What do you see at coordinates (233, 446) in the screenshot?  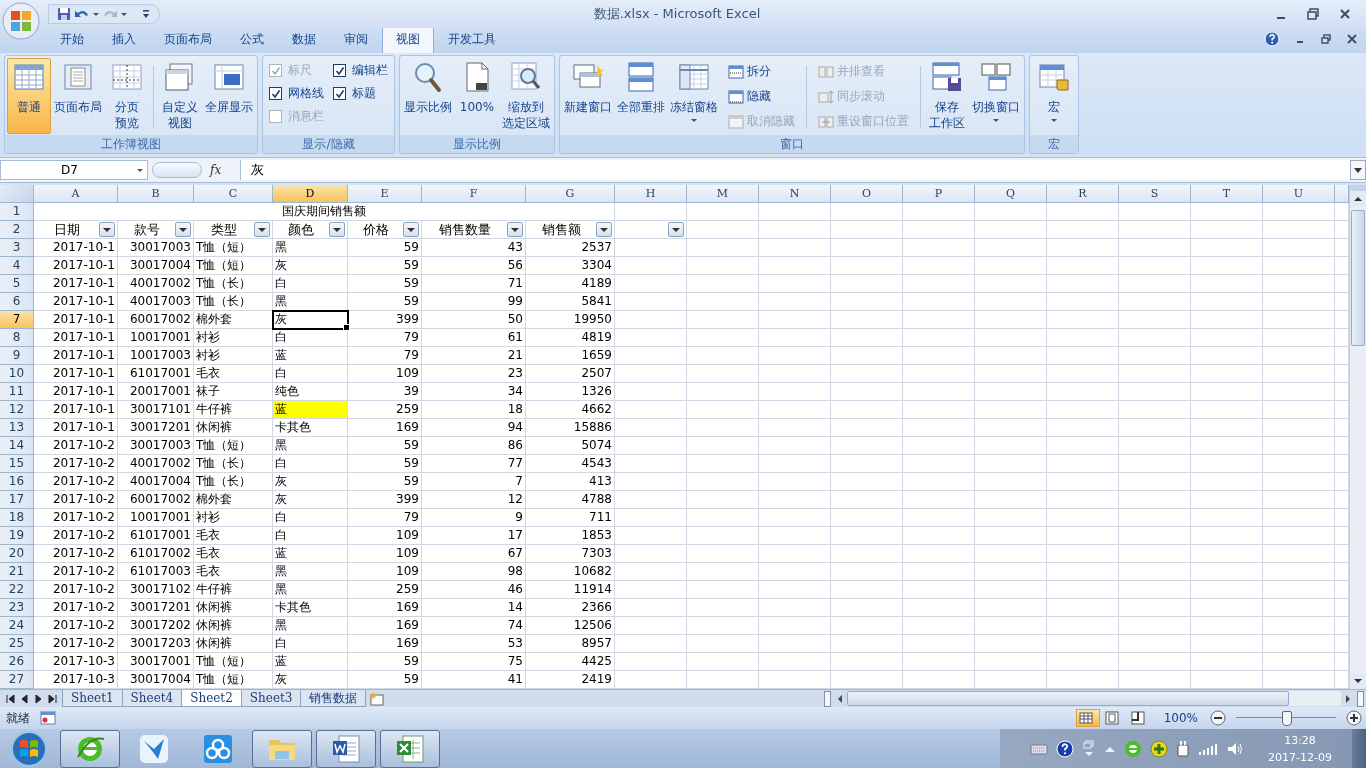 I see `table-cell: T恤（短）` at bounding box center [233, 446].